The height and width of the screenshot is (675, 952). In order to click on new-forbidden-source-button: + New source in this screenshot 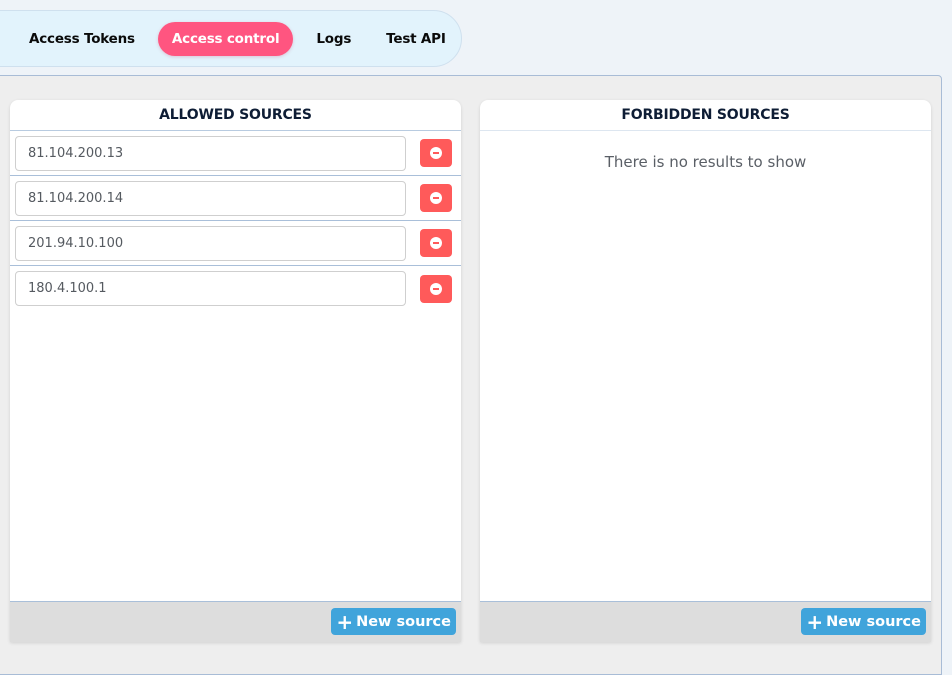, I will do `click(863, 621)`.